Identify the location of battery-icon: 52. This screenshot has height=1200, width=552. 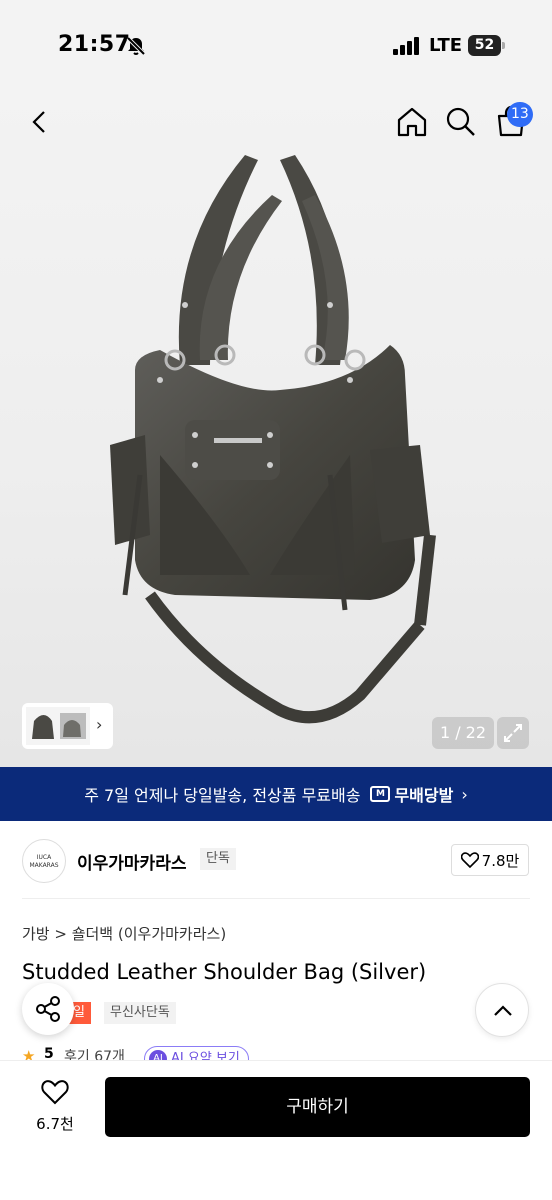
(487, 45).